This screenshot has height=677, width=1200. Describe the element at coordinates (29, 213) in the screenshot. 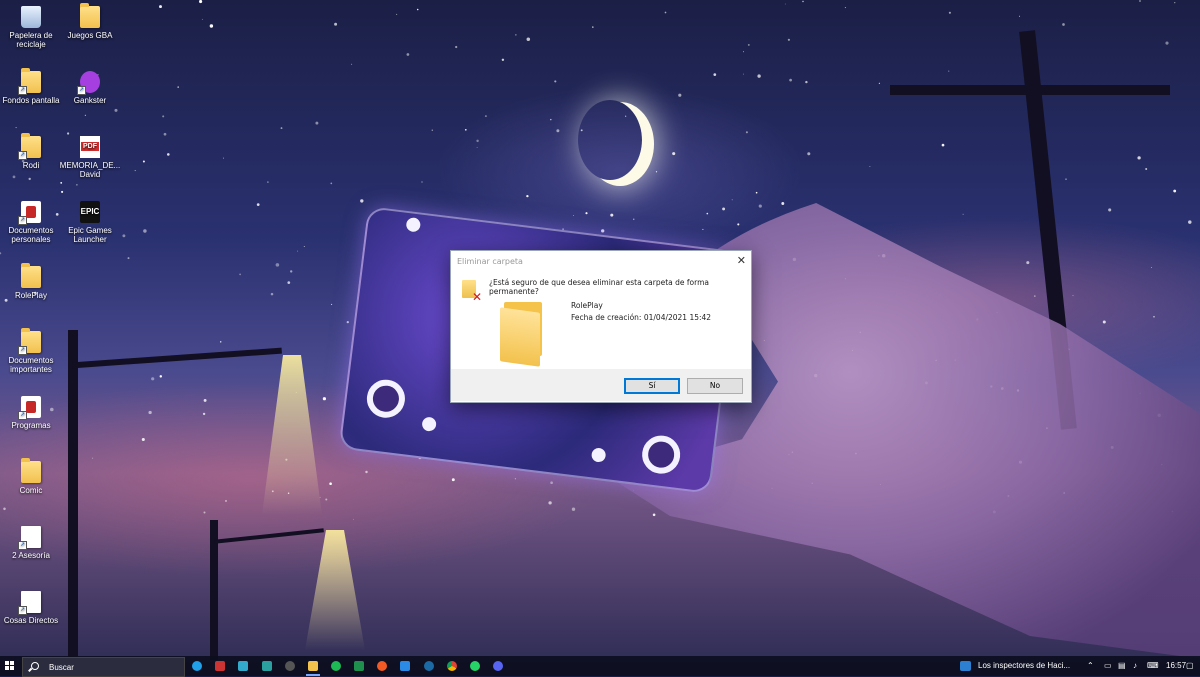

I see `app-shortcut-icon: ↗` at that location.